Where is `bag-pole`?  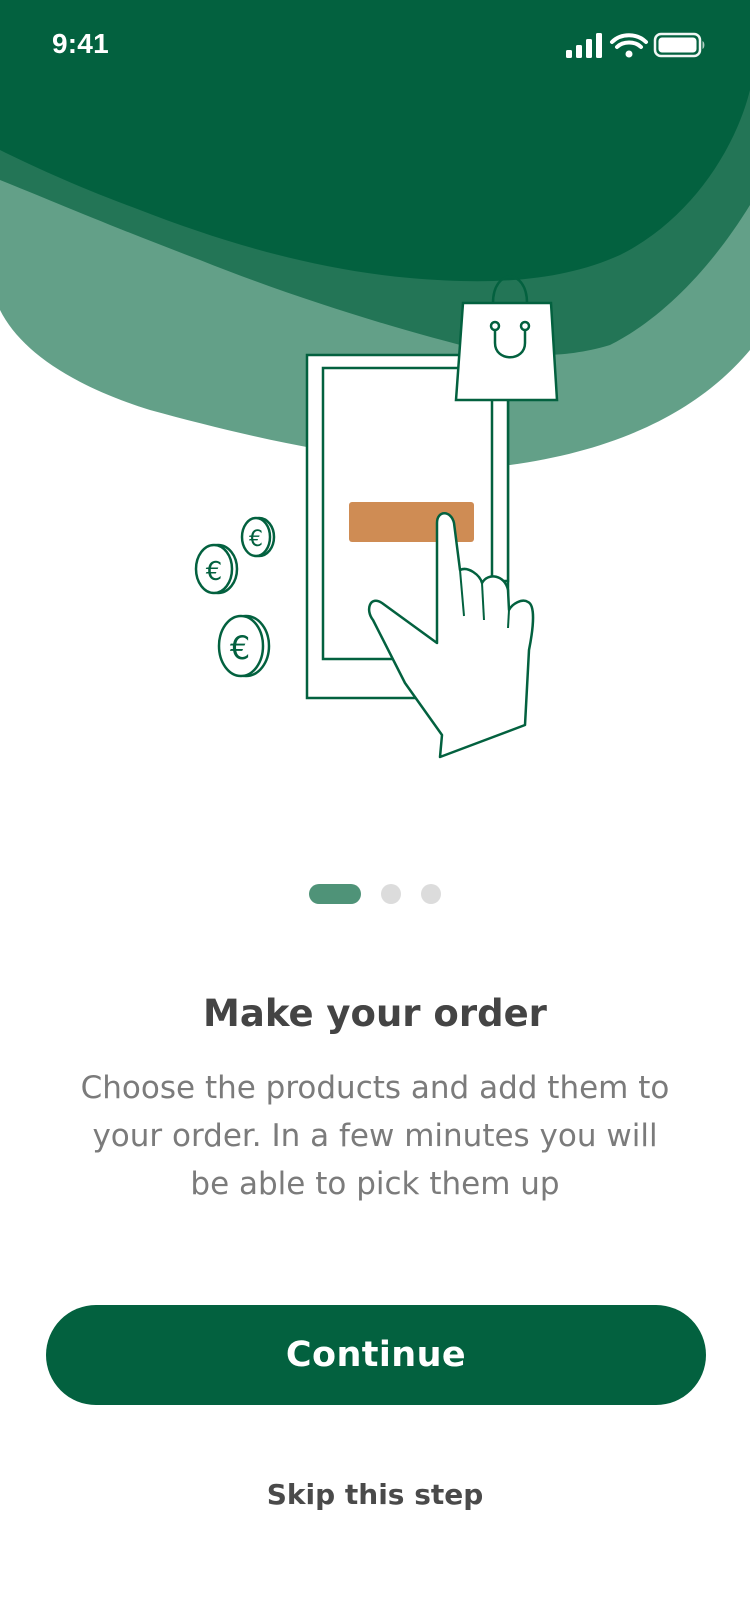
bag-pole is located at coordinates (500, 489).